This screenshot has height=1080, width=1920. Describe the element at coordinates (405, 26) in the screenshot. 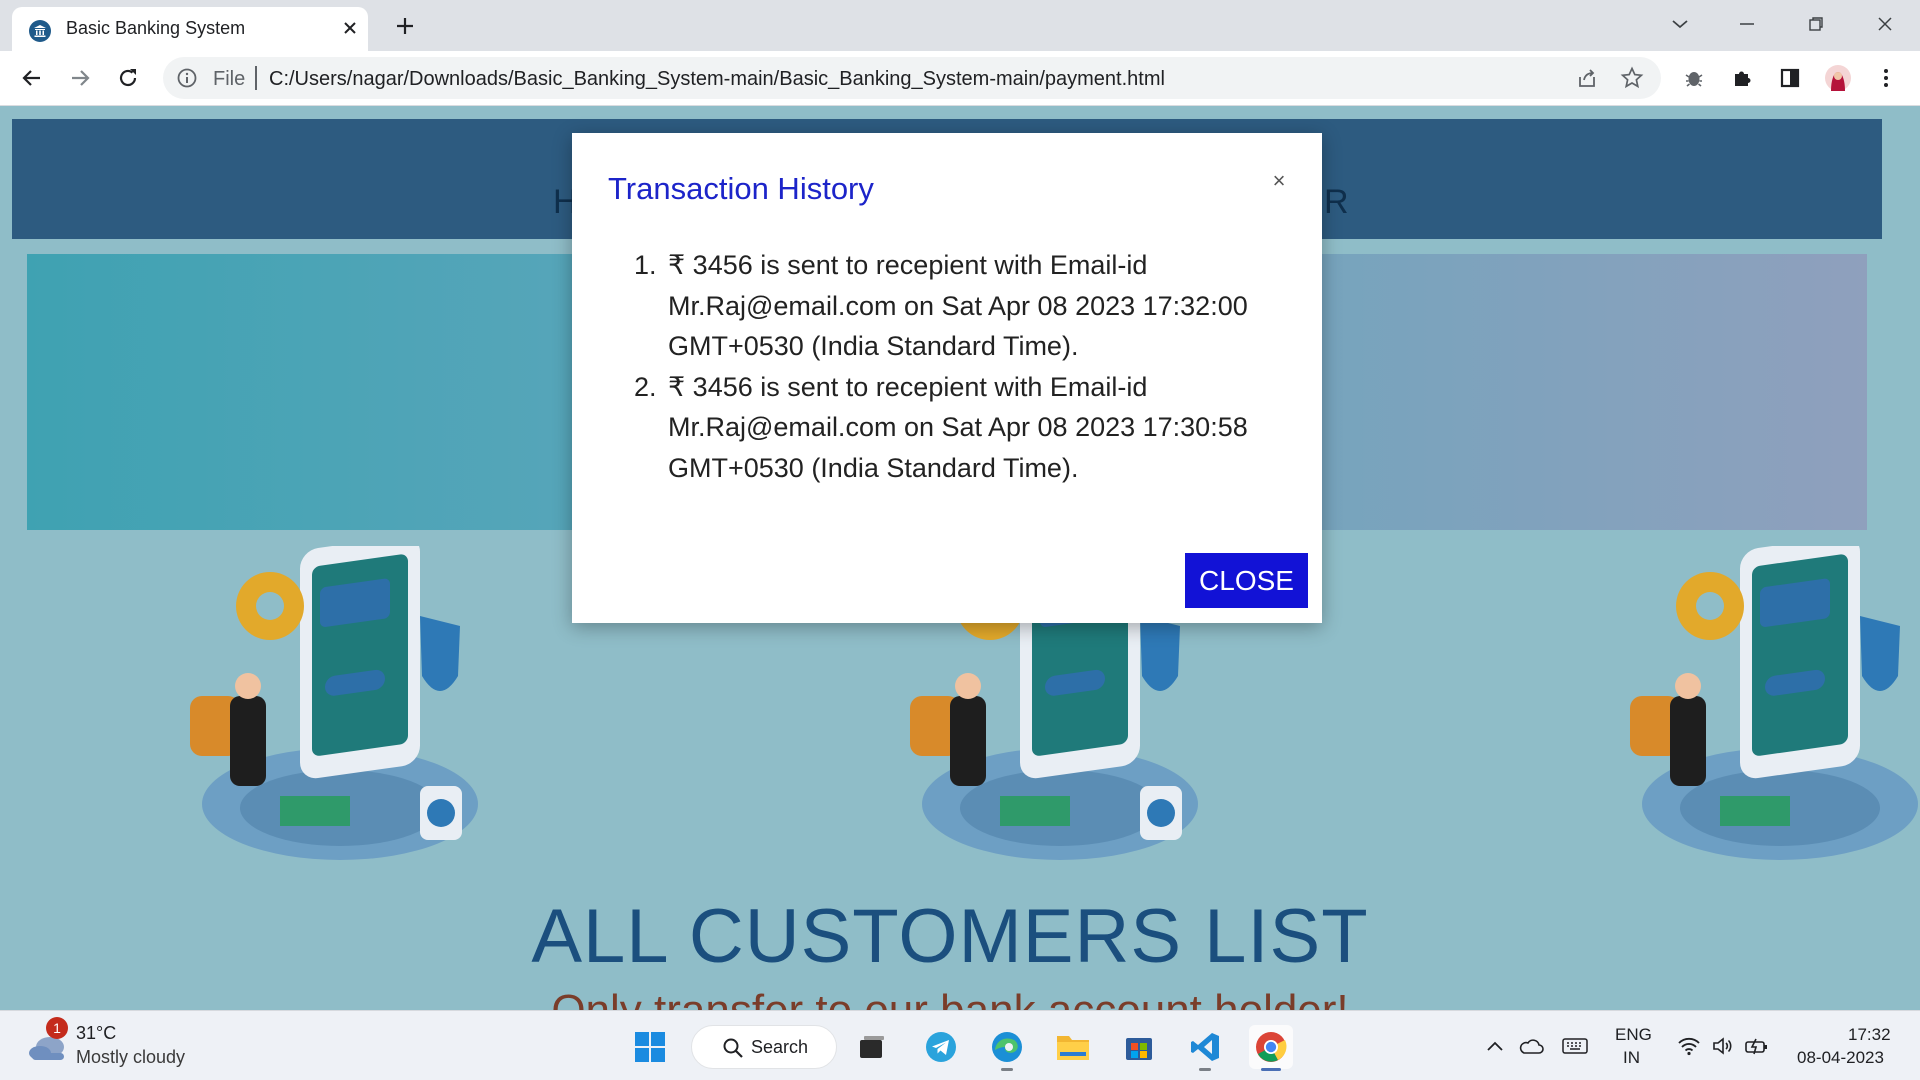

I see `new-tab-button` at that location.